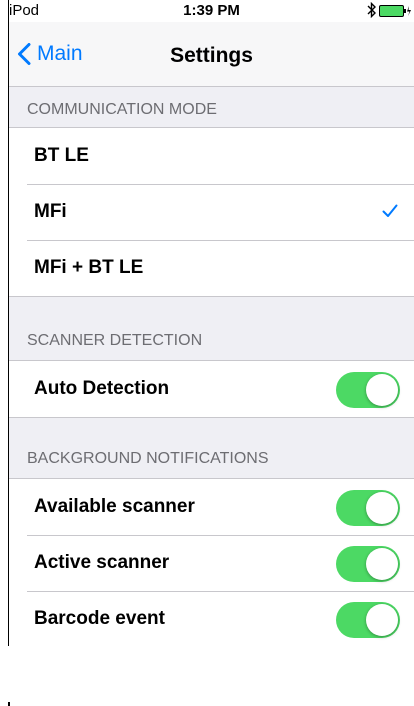  Describe the element at coordinates (122, 109) in the screenshot. I see `section-header-label: COMMUNICATION MODE` at that location.